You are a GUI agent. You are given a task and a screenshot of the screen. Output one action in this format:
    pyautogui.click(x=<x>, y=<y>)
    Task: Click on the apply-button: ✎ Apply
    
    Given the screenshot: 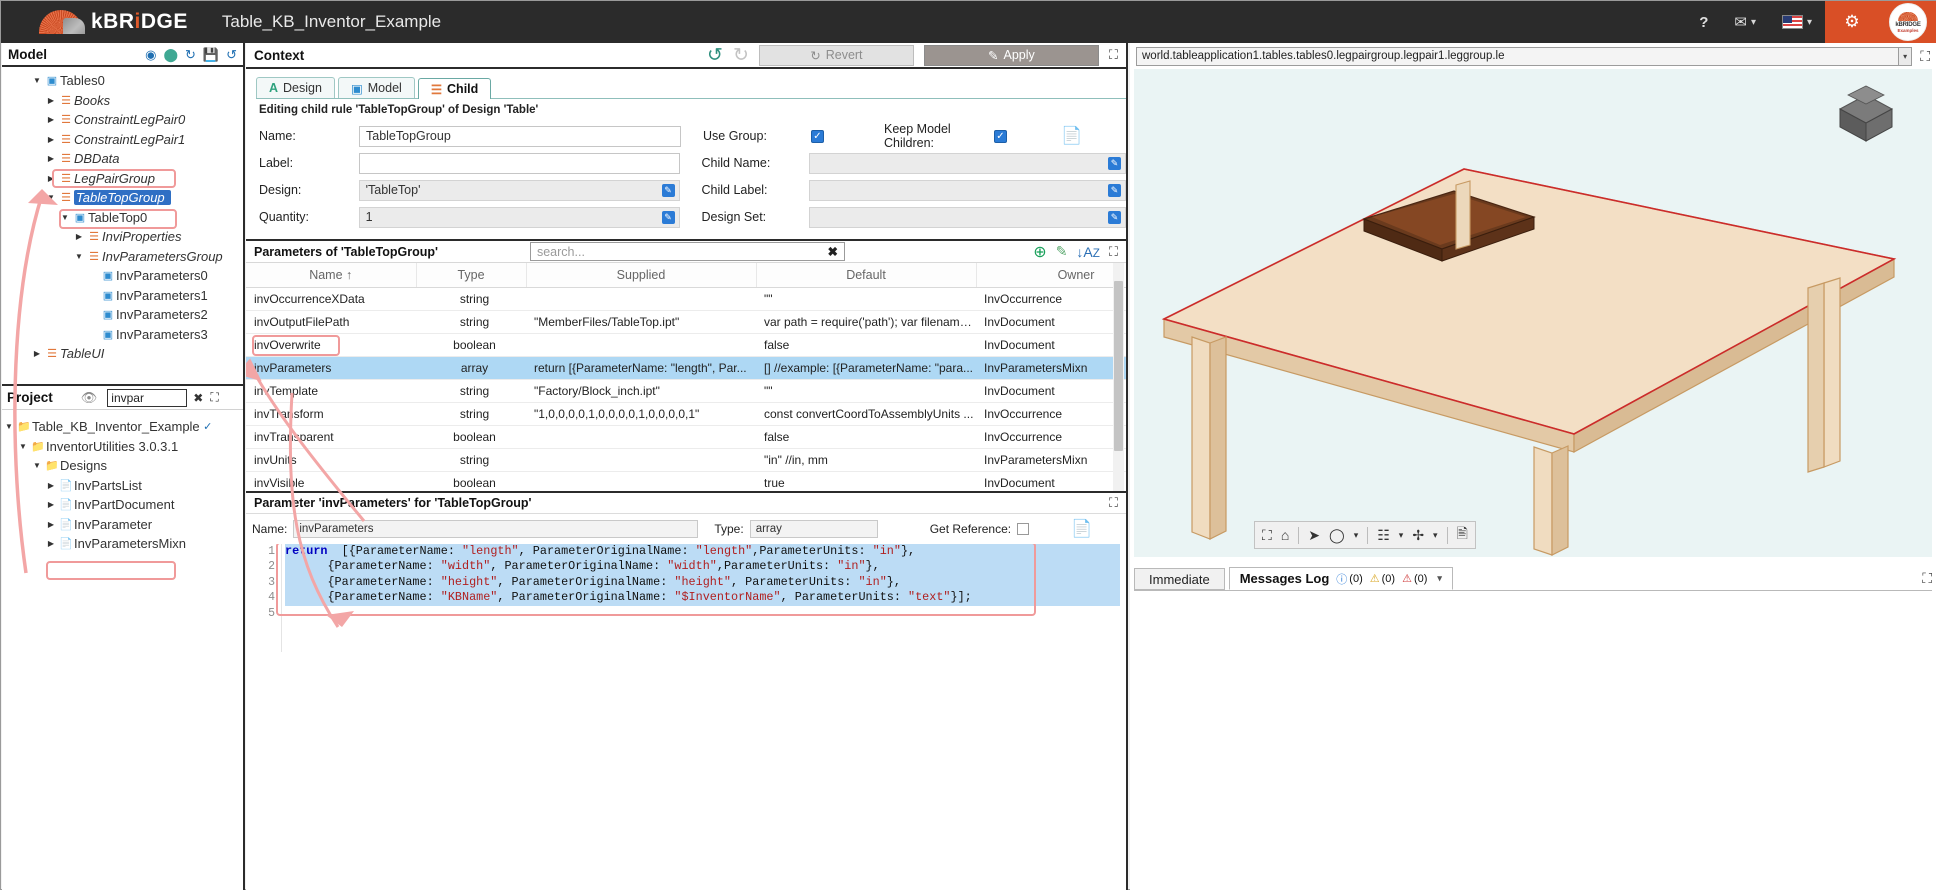 What is the action you would take?
    pyautogui.click(x=1011, y=55)
    